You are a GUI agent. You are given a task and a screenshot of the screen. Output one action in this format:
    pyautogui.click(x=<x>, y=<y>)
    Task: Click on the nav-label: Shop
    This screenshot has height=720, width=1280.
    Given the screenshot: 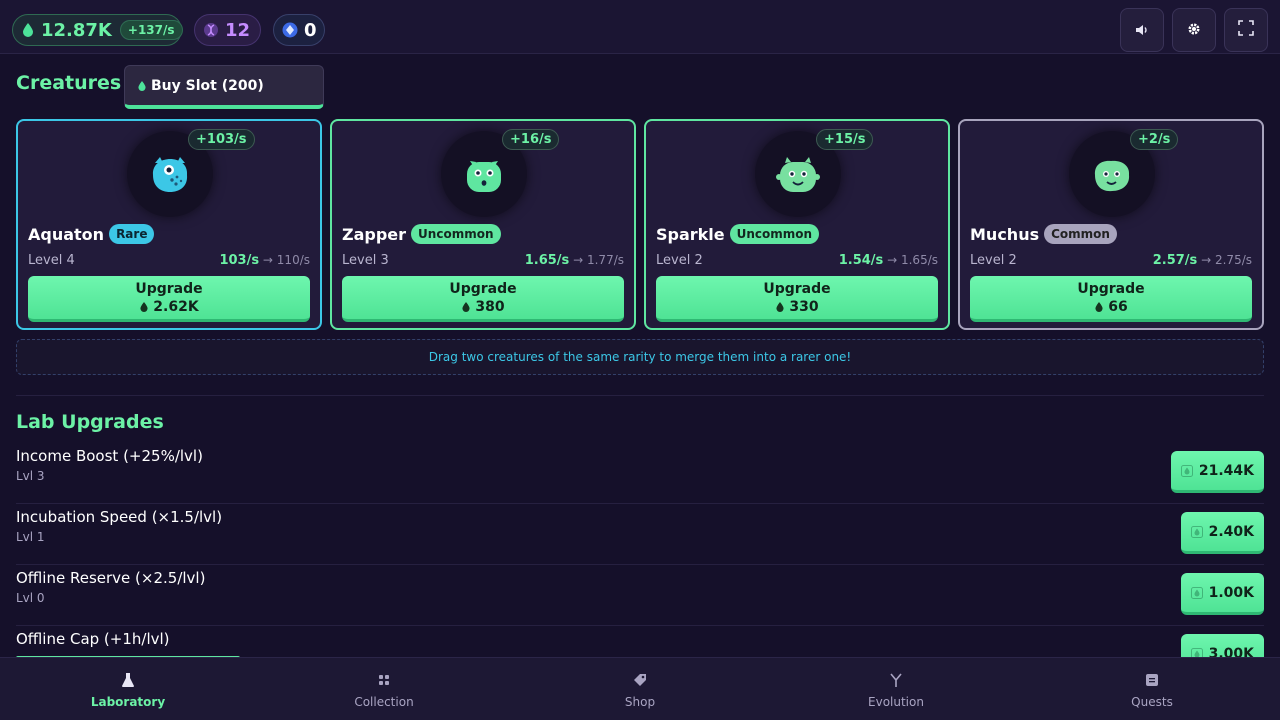 What is the action you would take?
    pyautogui.click(x=640, y=702)
    